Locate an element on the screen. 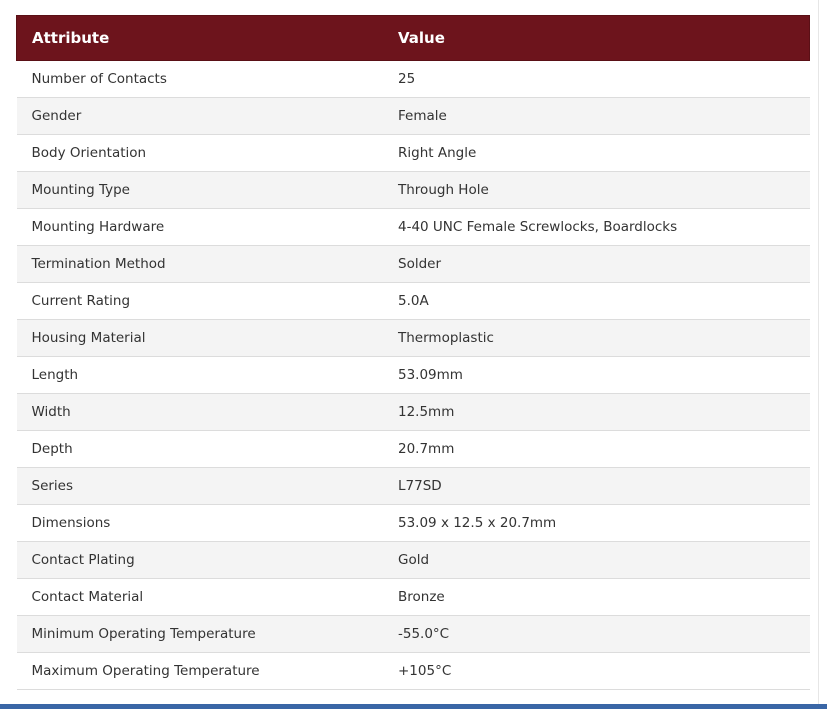  attribute-cell: Maximum Operating Temperature is located at coordinates (199, 671).